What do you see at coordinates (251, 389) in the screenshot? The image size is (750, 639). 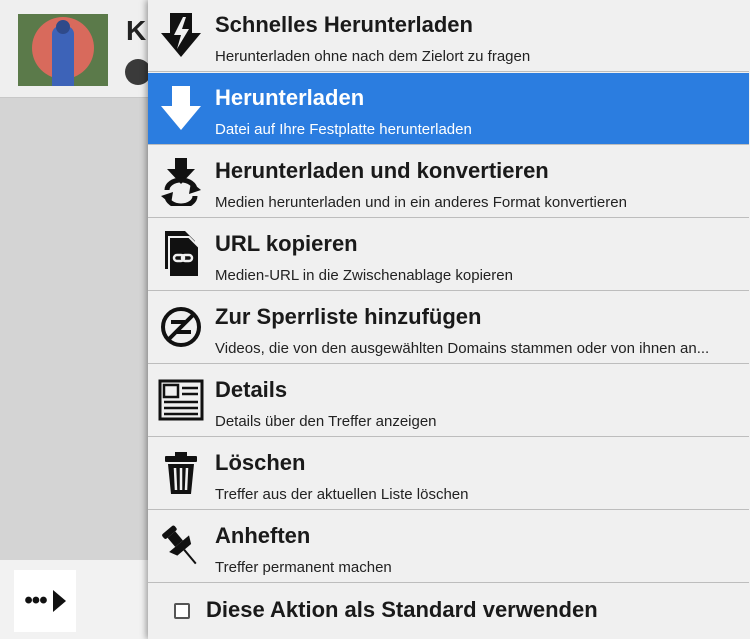 I see `menu-item-title: Details` at bounding box center [251, 389].